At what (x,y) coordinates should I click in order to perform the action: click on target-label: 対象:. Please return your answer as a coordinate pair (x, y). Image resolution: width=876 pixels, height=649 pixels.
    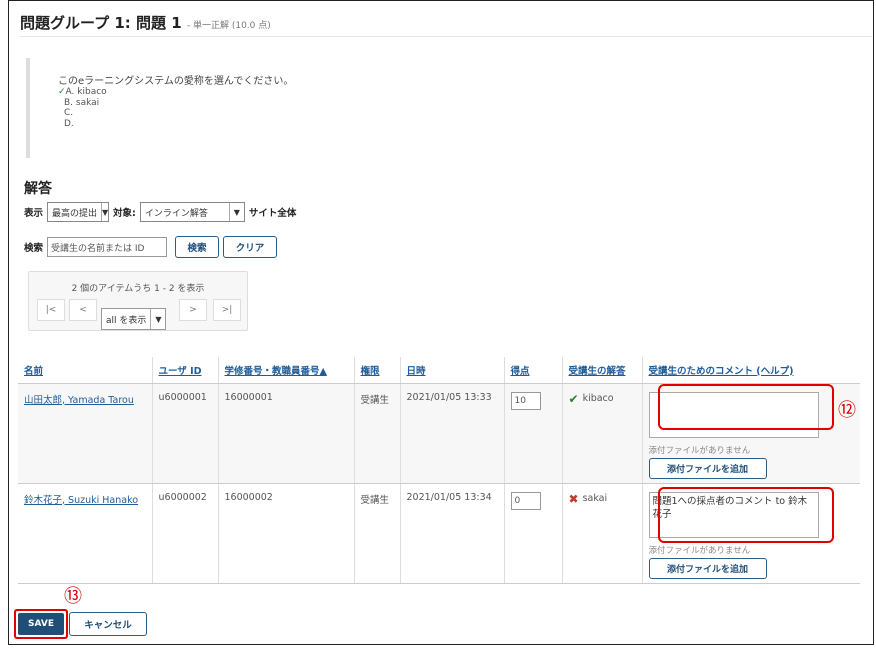
    Looking at the image, I should click on (124, 213).